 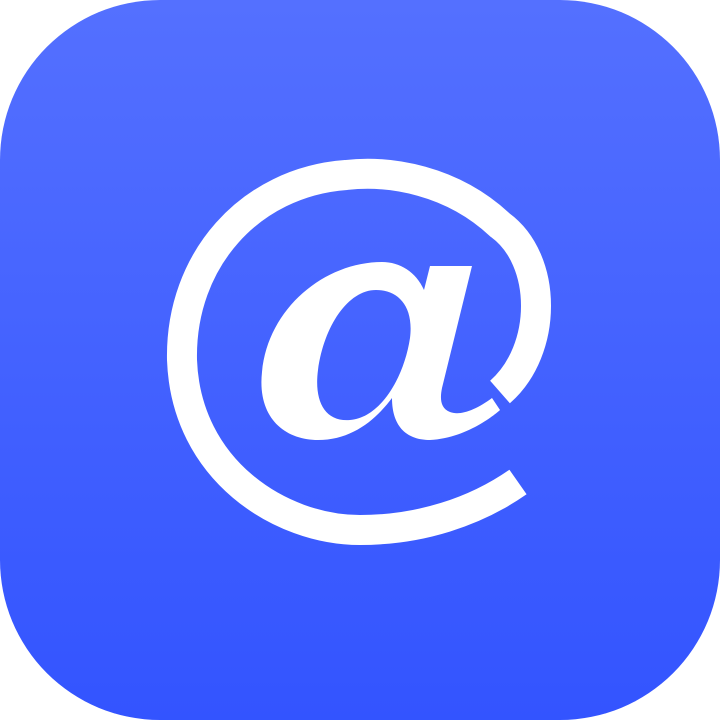 I want to click on at-sign-a-shape, so click(x=380, y=351).